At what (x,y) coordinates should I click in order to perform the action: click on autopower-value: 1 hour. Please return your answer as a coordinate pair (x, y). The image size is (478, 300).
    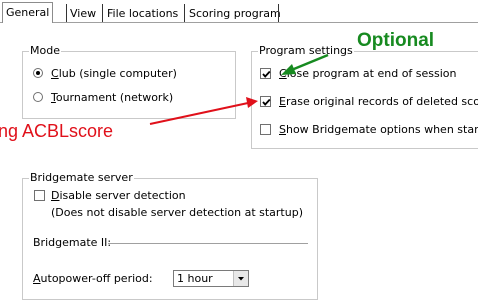
    Looking at the image, I should click on (195, 278).